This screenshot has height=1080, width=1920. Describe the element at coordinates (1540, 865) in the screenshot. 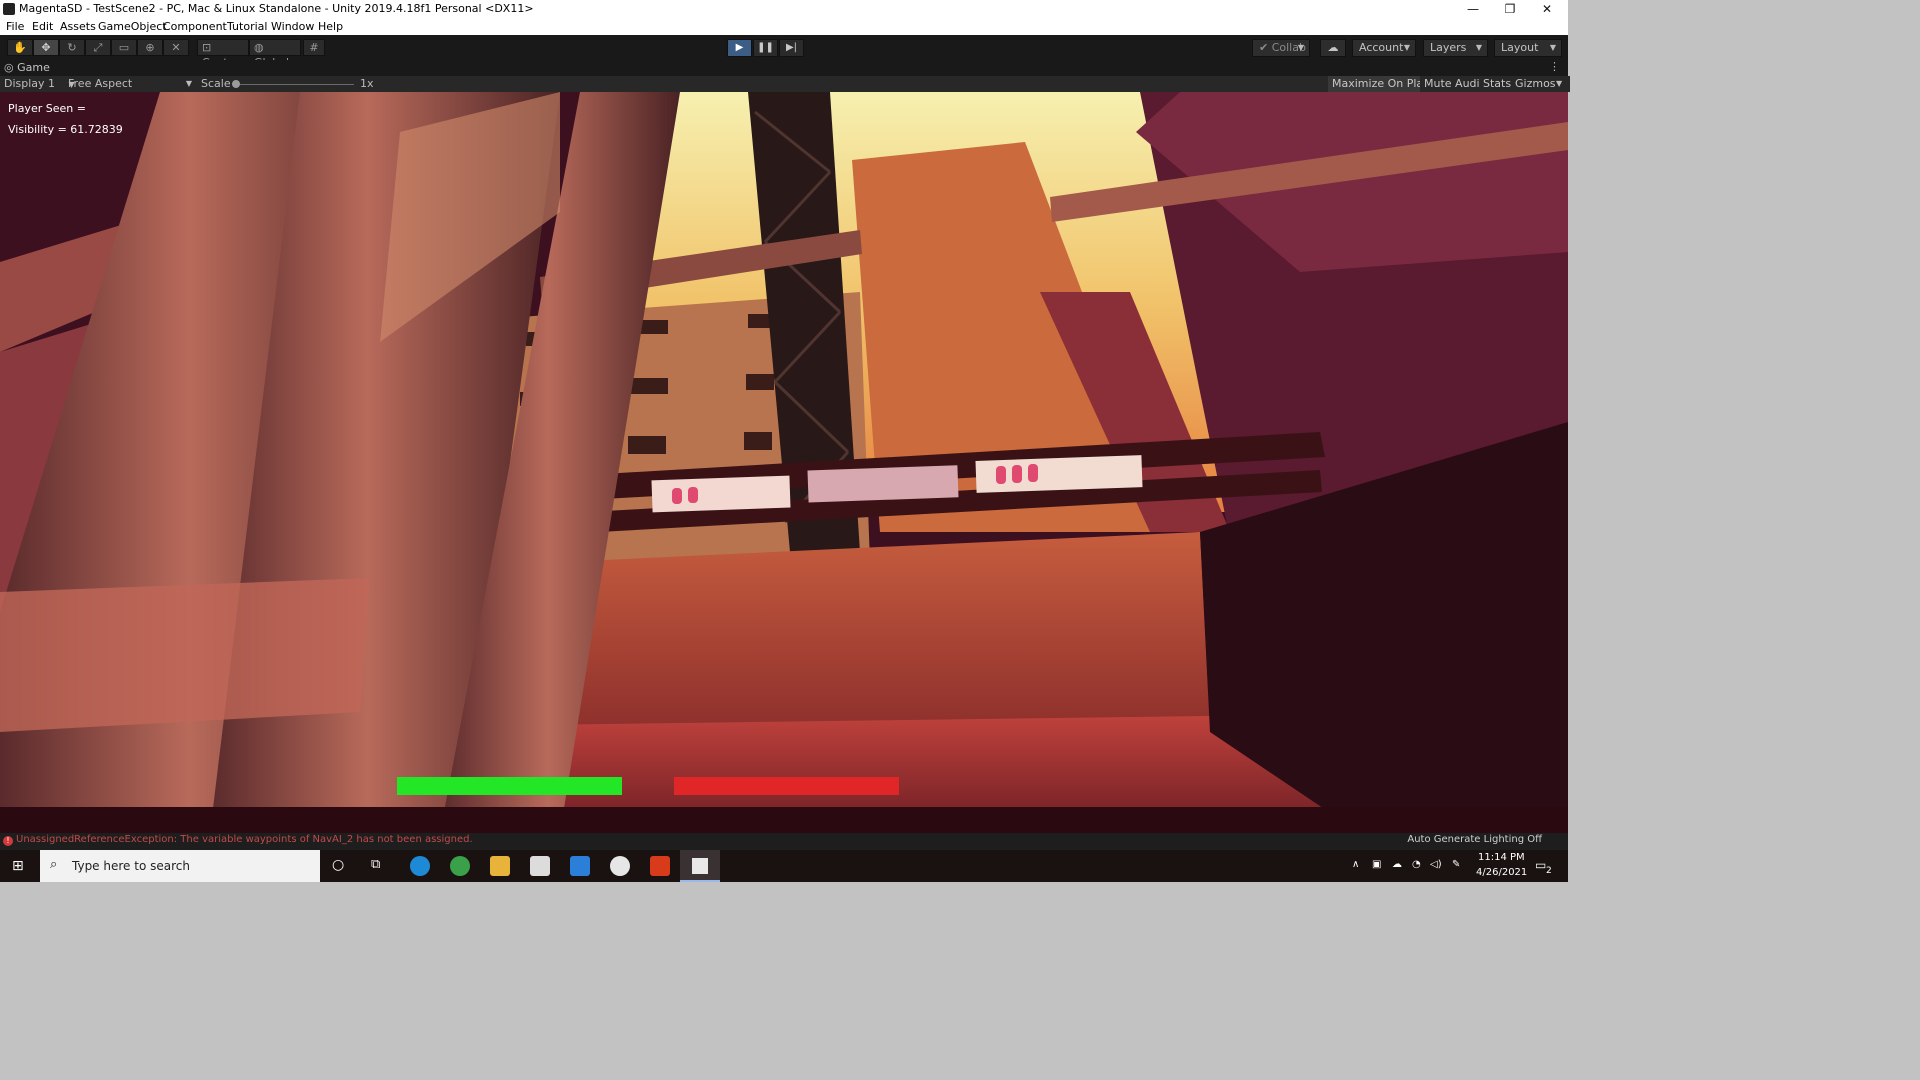

I see `notifications-icon: ▭` at that location.